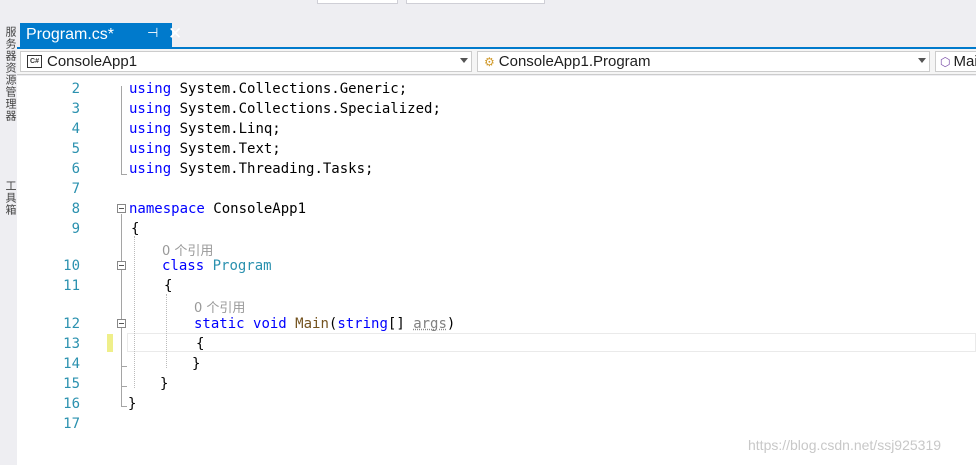 This screenshot has height=465, width=976. Describe the element at coordinates (183, 266) in the screenshot. I see `keyword: class` at that location.